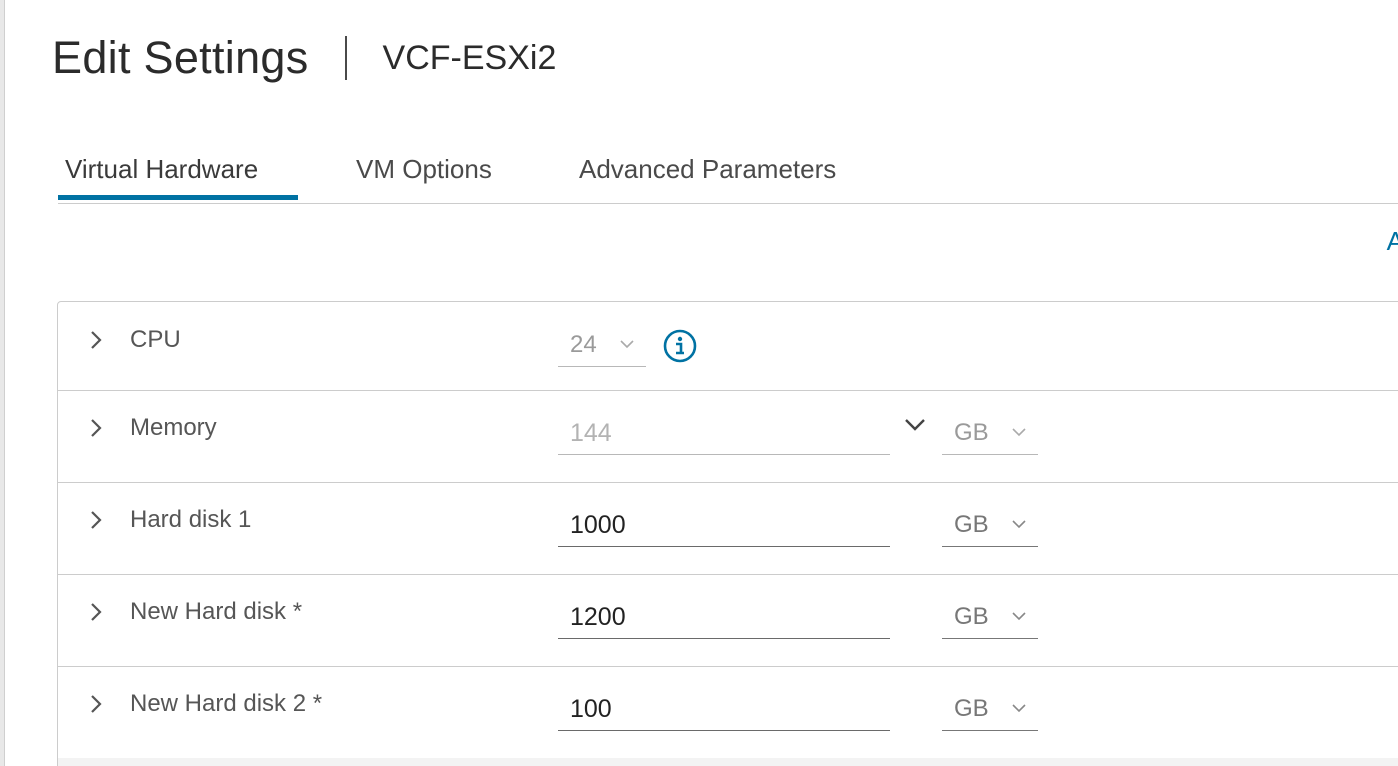 Image resolution: width=1398 pixels, height=766 pixels. Describe the element at coordinates (728, 346) in the screenshot. I see `hardware-row-cpu: CPU 24` at that location.